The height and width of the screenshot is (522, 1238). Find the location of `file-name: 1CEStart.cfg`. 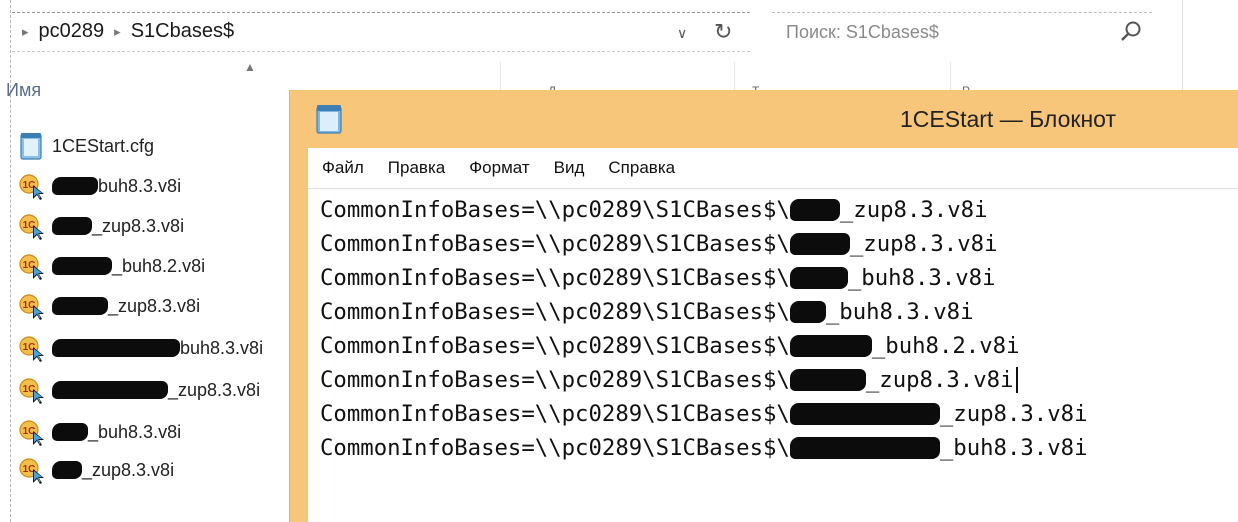

file-name: 1CEStart.cfg is located at coordinates (103, 146).